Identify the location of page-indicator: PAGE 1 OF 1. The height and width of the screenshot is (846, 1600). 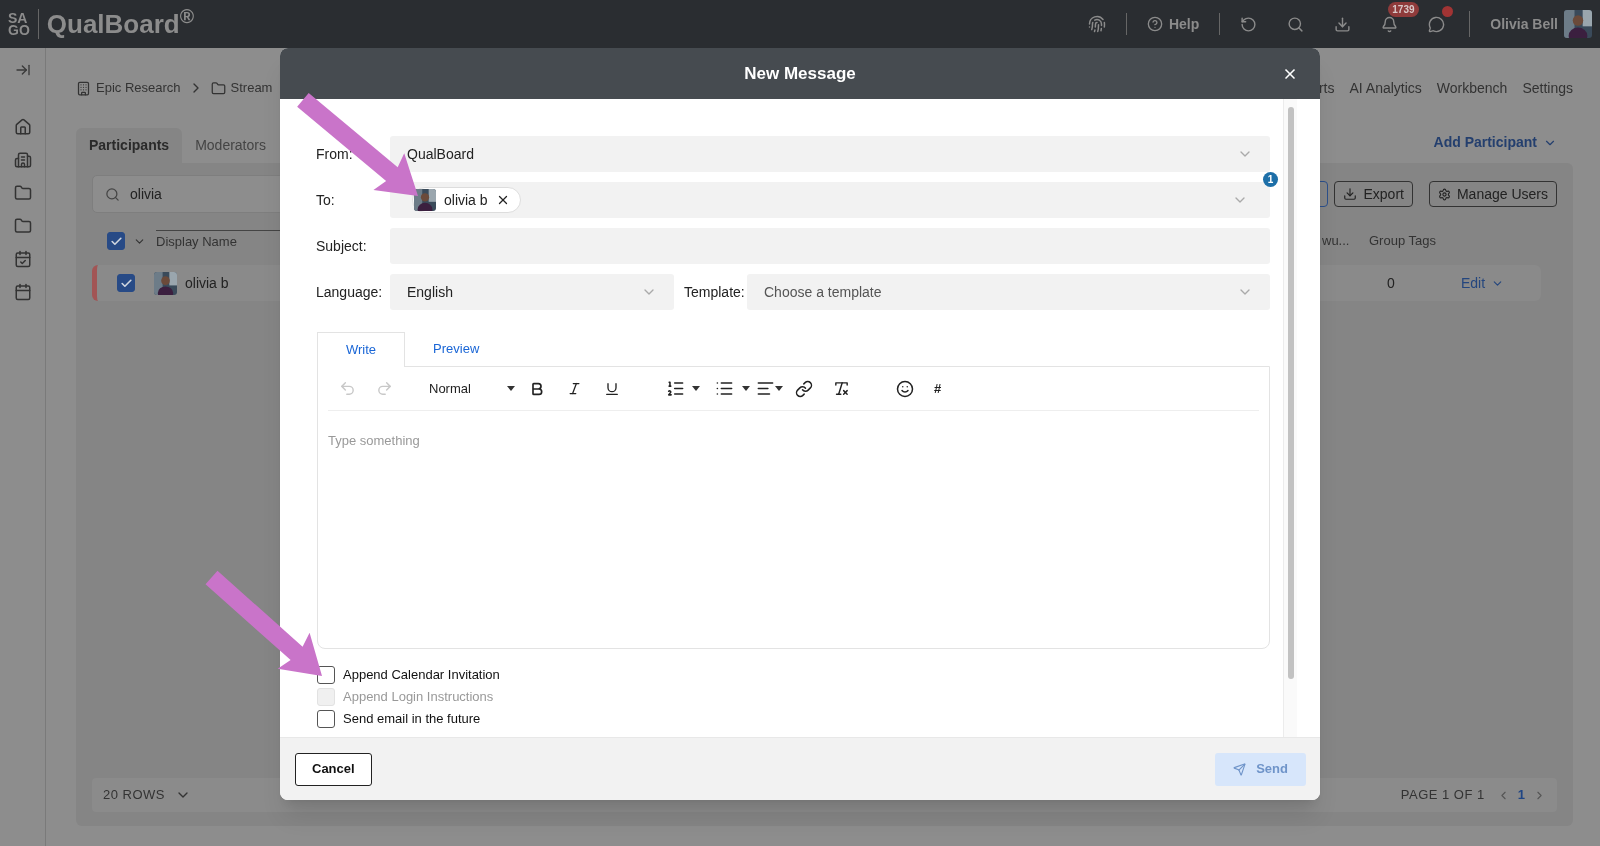
(1442, 795).